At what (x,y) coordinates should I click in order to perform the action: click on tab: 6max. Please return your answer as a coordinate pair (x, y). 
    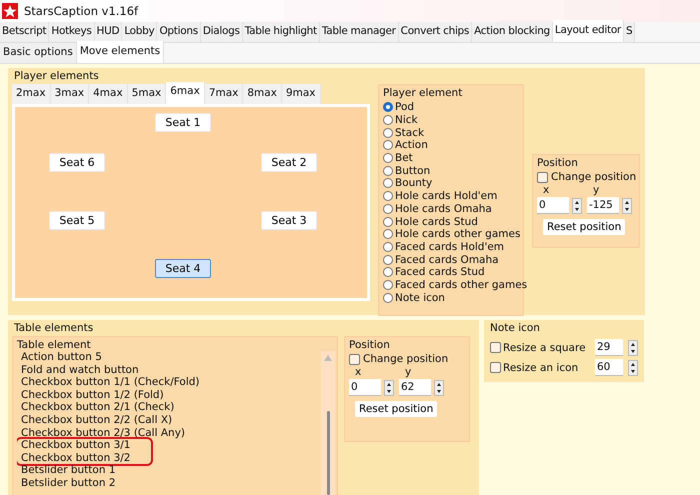
    Looking at the image, I should click on (185, 93).